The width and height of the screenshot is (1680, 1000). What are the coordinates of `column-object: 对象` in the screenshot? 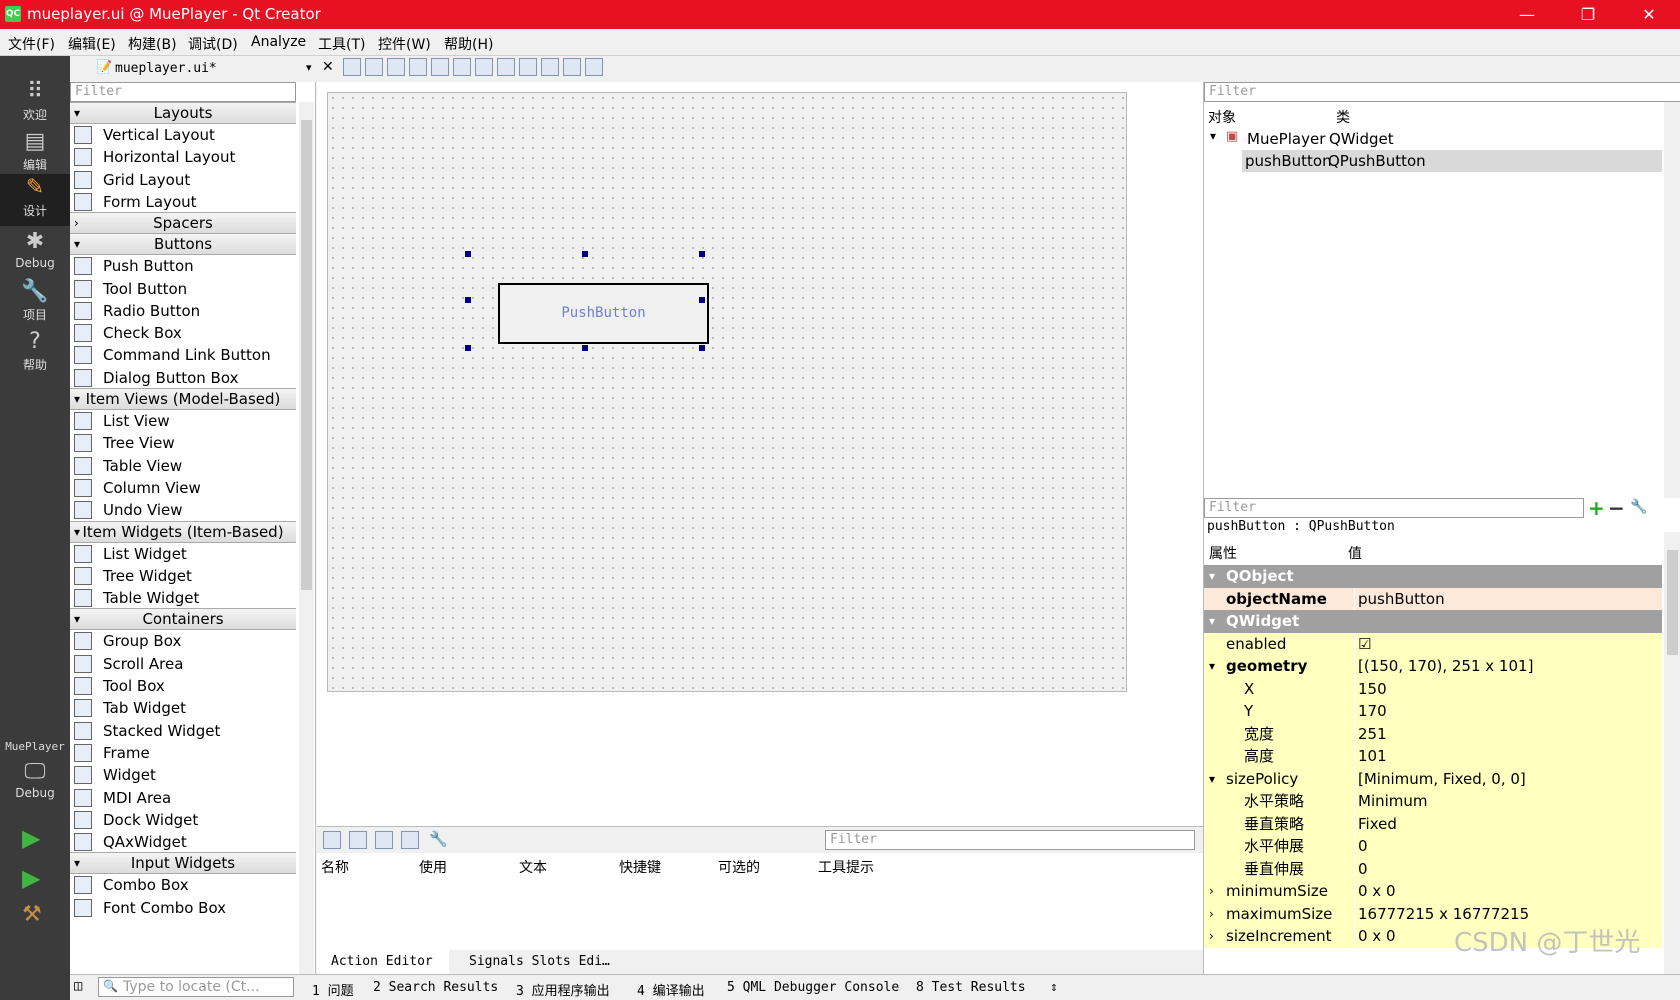 It's located at (1222, 117).